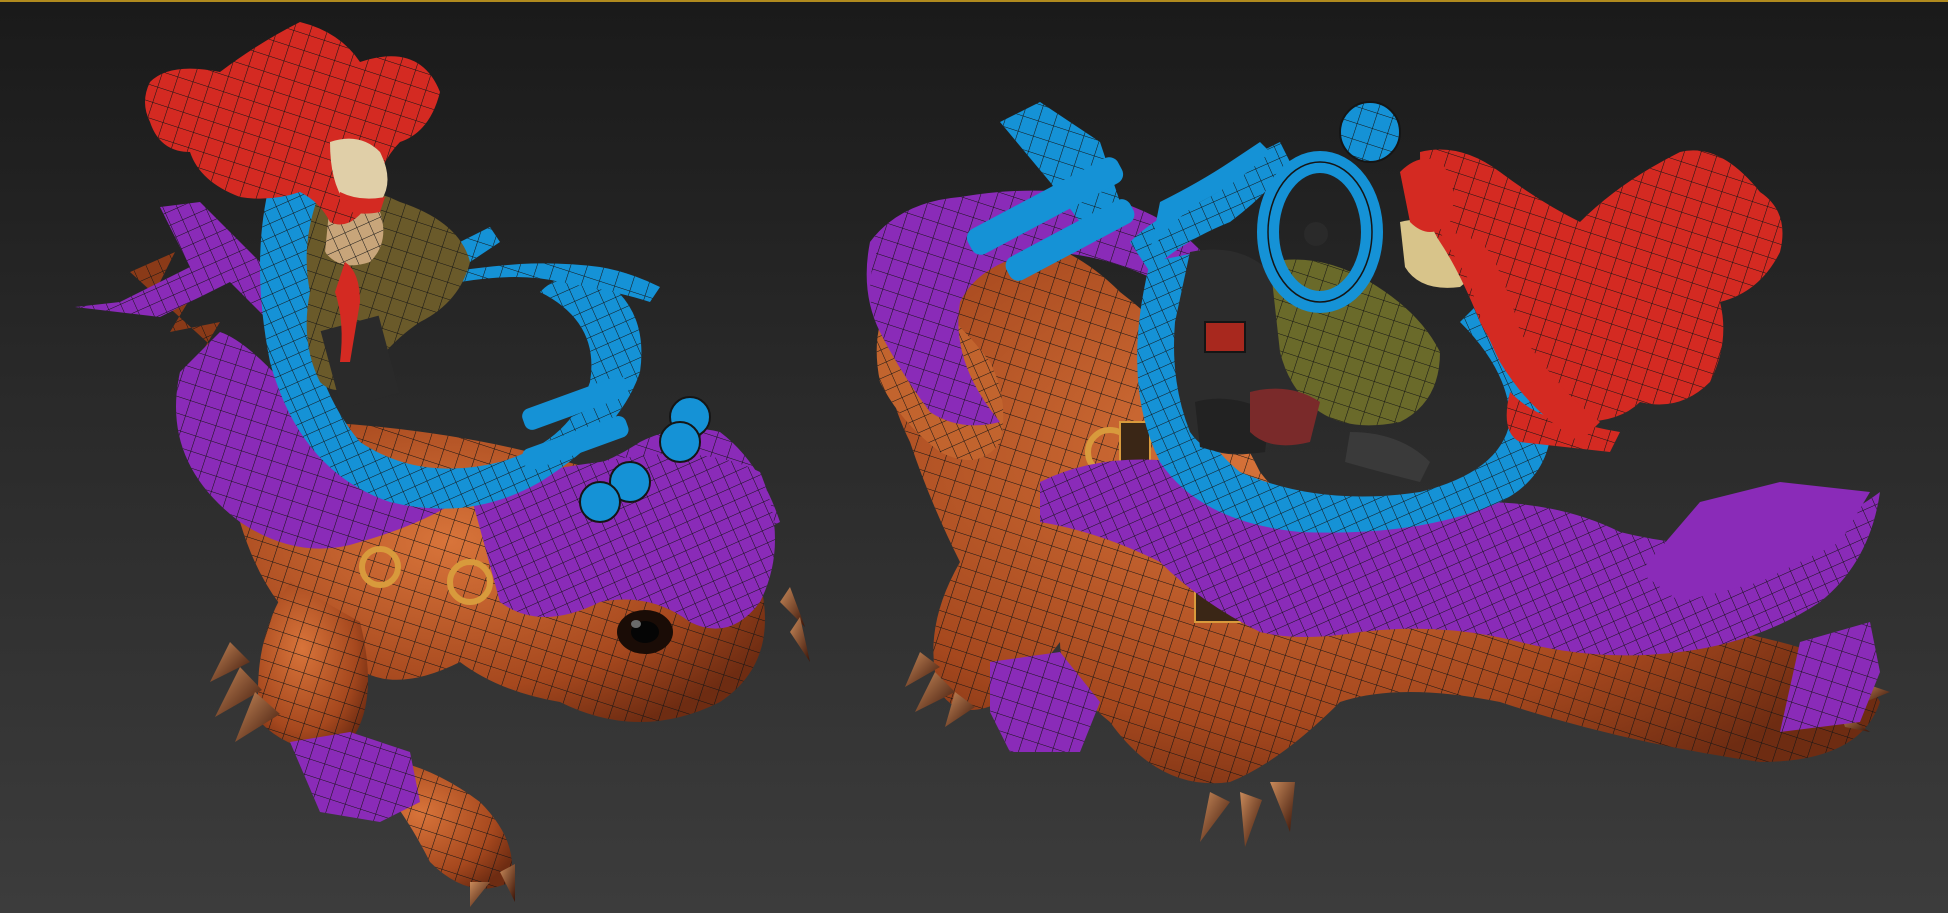  What do you see at coordinates (645, 632) in the screenshot?
I see `creature-eye-left` at bounding box center [645, 632].